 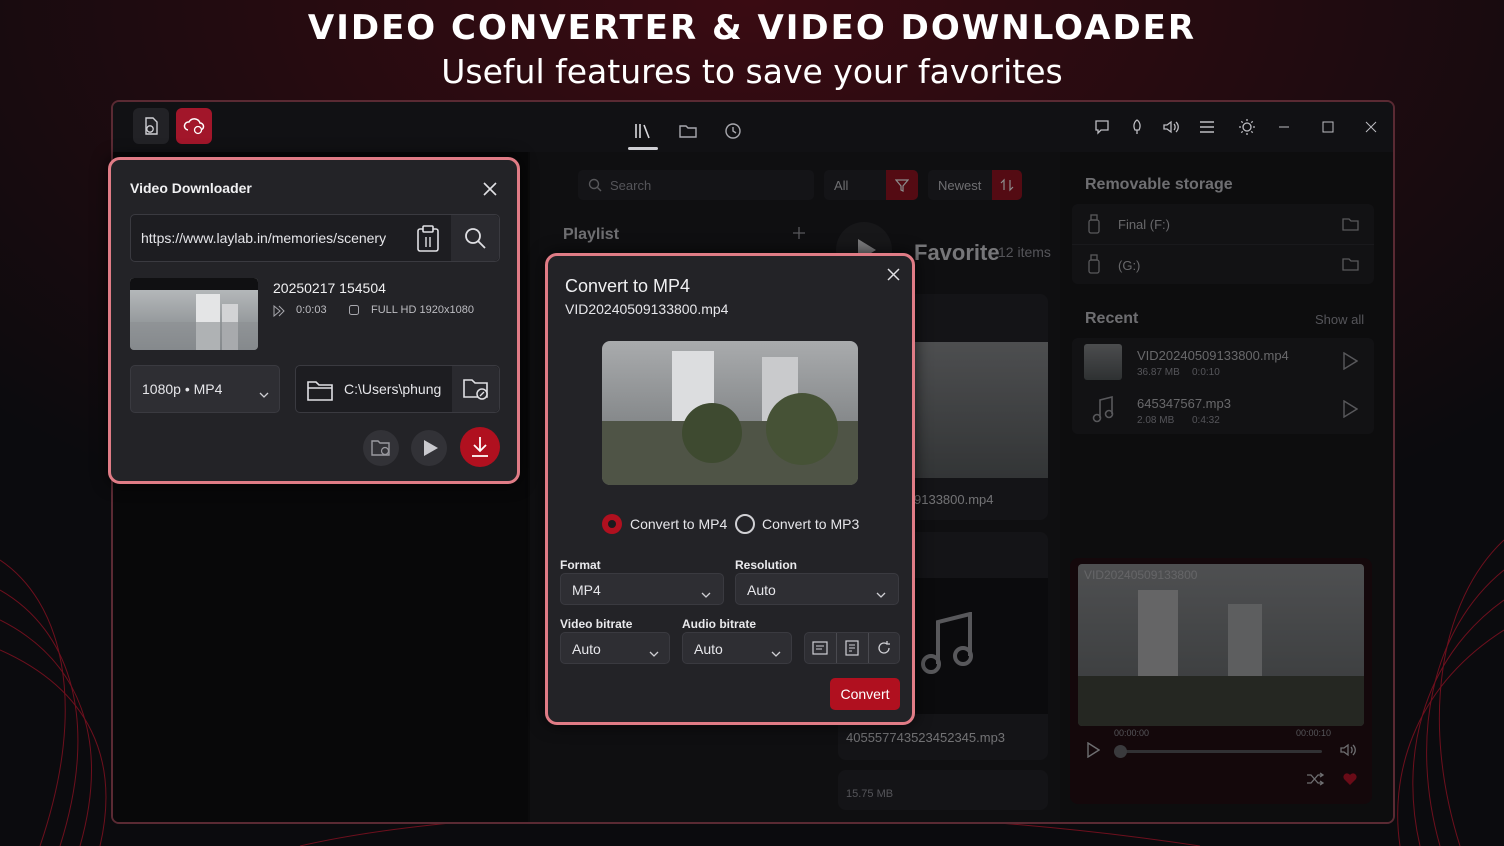 I want to click on downloader-title: Video Downloader, so click(x=191, y=188).